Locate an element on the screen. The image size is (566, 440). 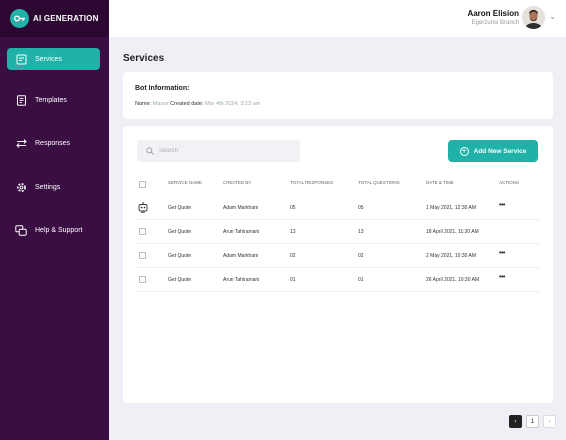
bot-icon is located at coordinates (143, 208).